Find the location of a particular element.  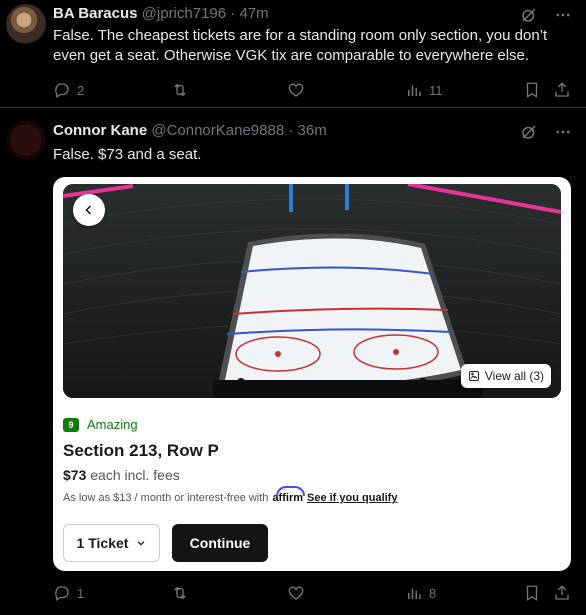

ticket-quantity-select: 1 Ticket is located at coordinates (111, 543).